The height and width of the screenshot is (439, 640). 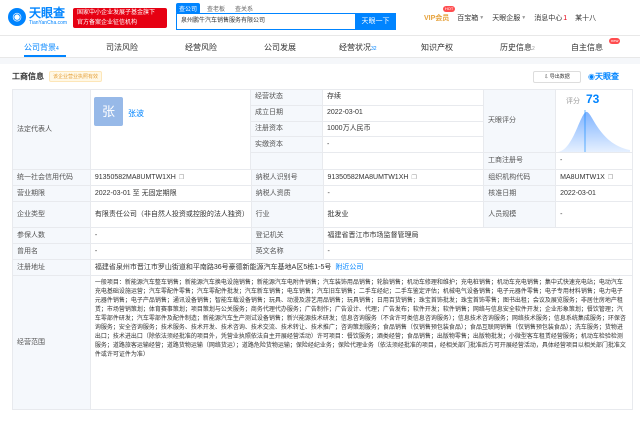 I want to click on staff-value: -, so click(x=594, y=214).